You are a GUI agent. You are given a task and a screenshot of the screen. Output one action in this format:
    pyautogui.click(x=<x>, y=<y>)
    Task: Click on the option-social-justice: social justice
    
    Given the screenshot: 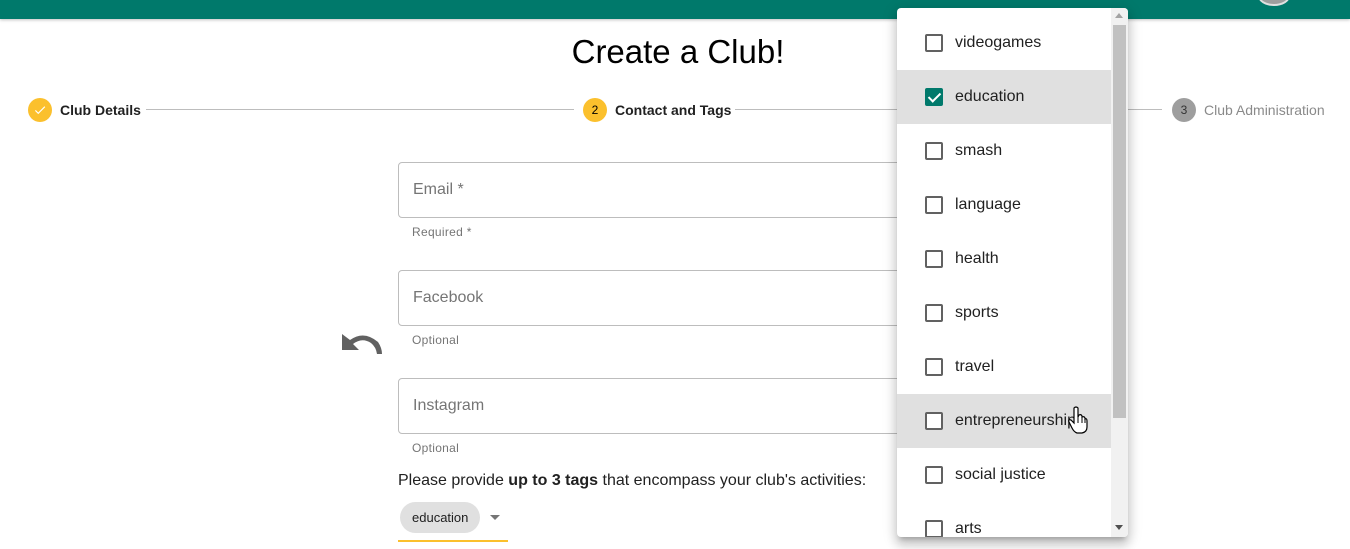 What is the action you would take?
    pyautogui.click(x=1004, y=475)
    